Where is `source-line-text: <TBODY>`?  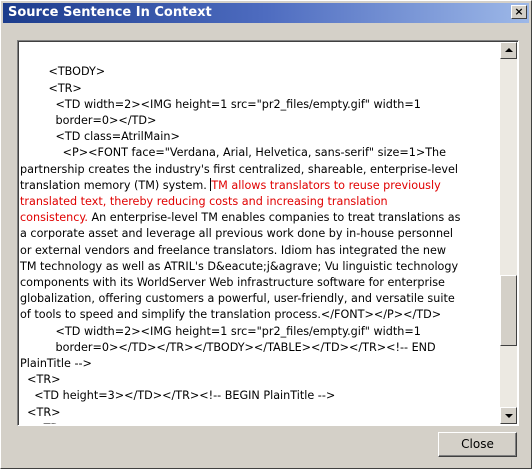 source-line-text: <TBODY> is located at coordinates (63, 72).